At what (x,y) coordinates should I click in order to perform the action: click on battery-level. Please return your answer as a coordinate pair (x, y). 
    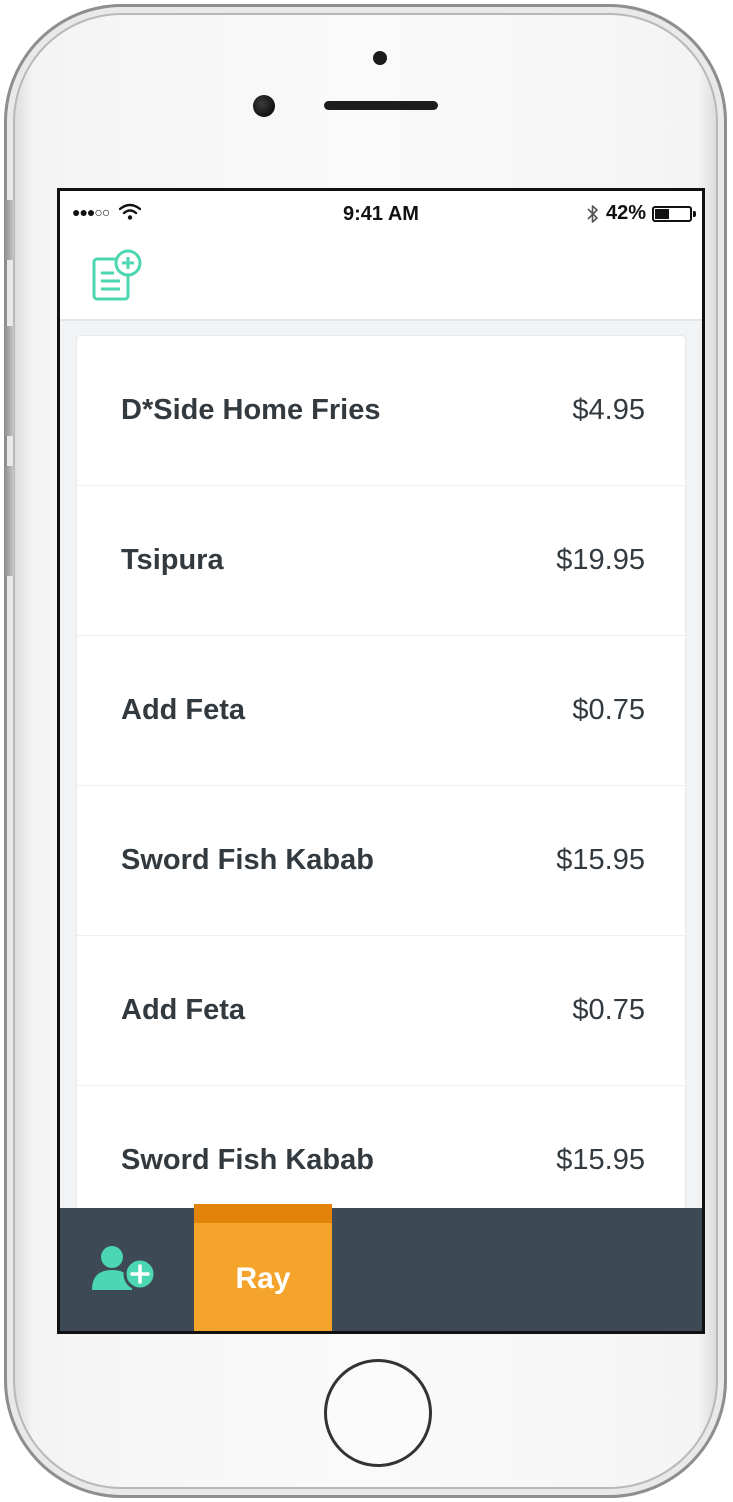
    Looking at the image, I should click on (662, 213).